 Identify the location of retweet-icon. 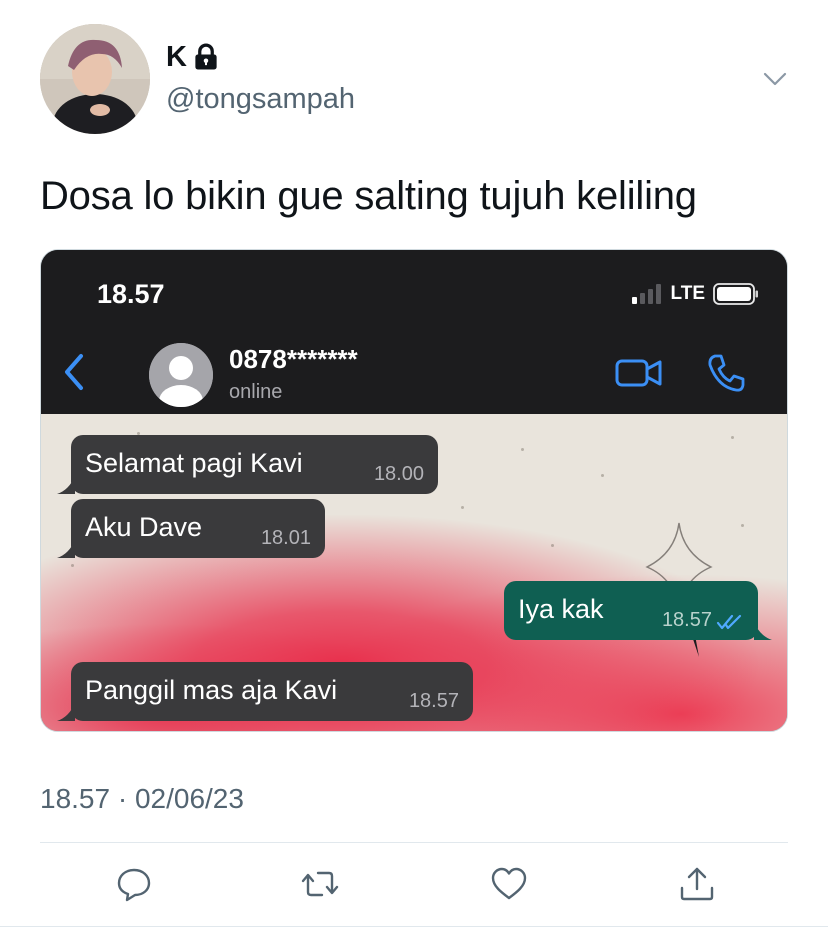
(320, 884).